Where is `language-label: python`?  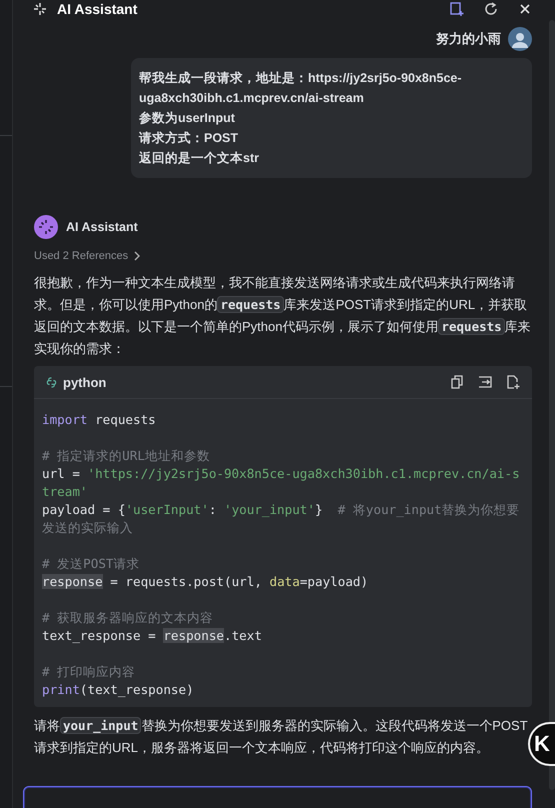
language-label: python is located at coordinates (84, 382).